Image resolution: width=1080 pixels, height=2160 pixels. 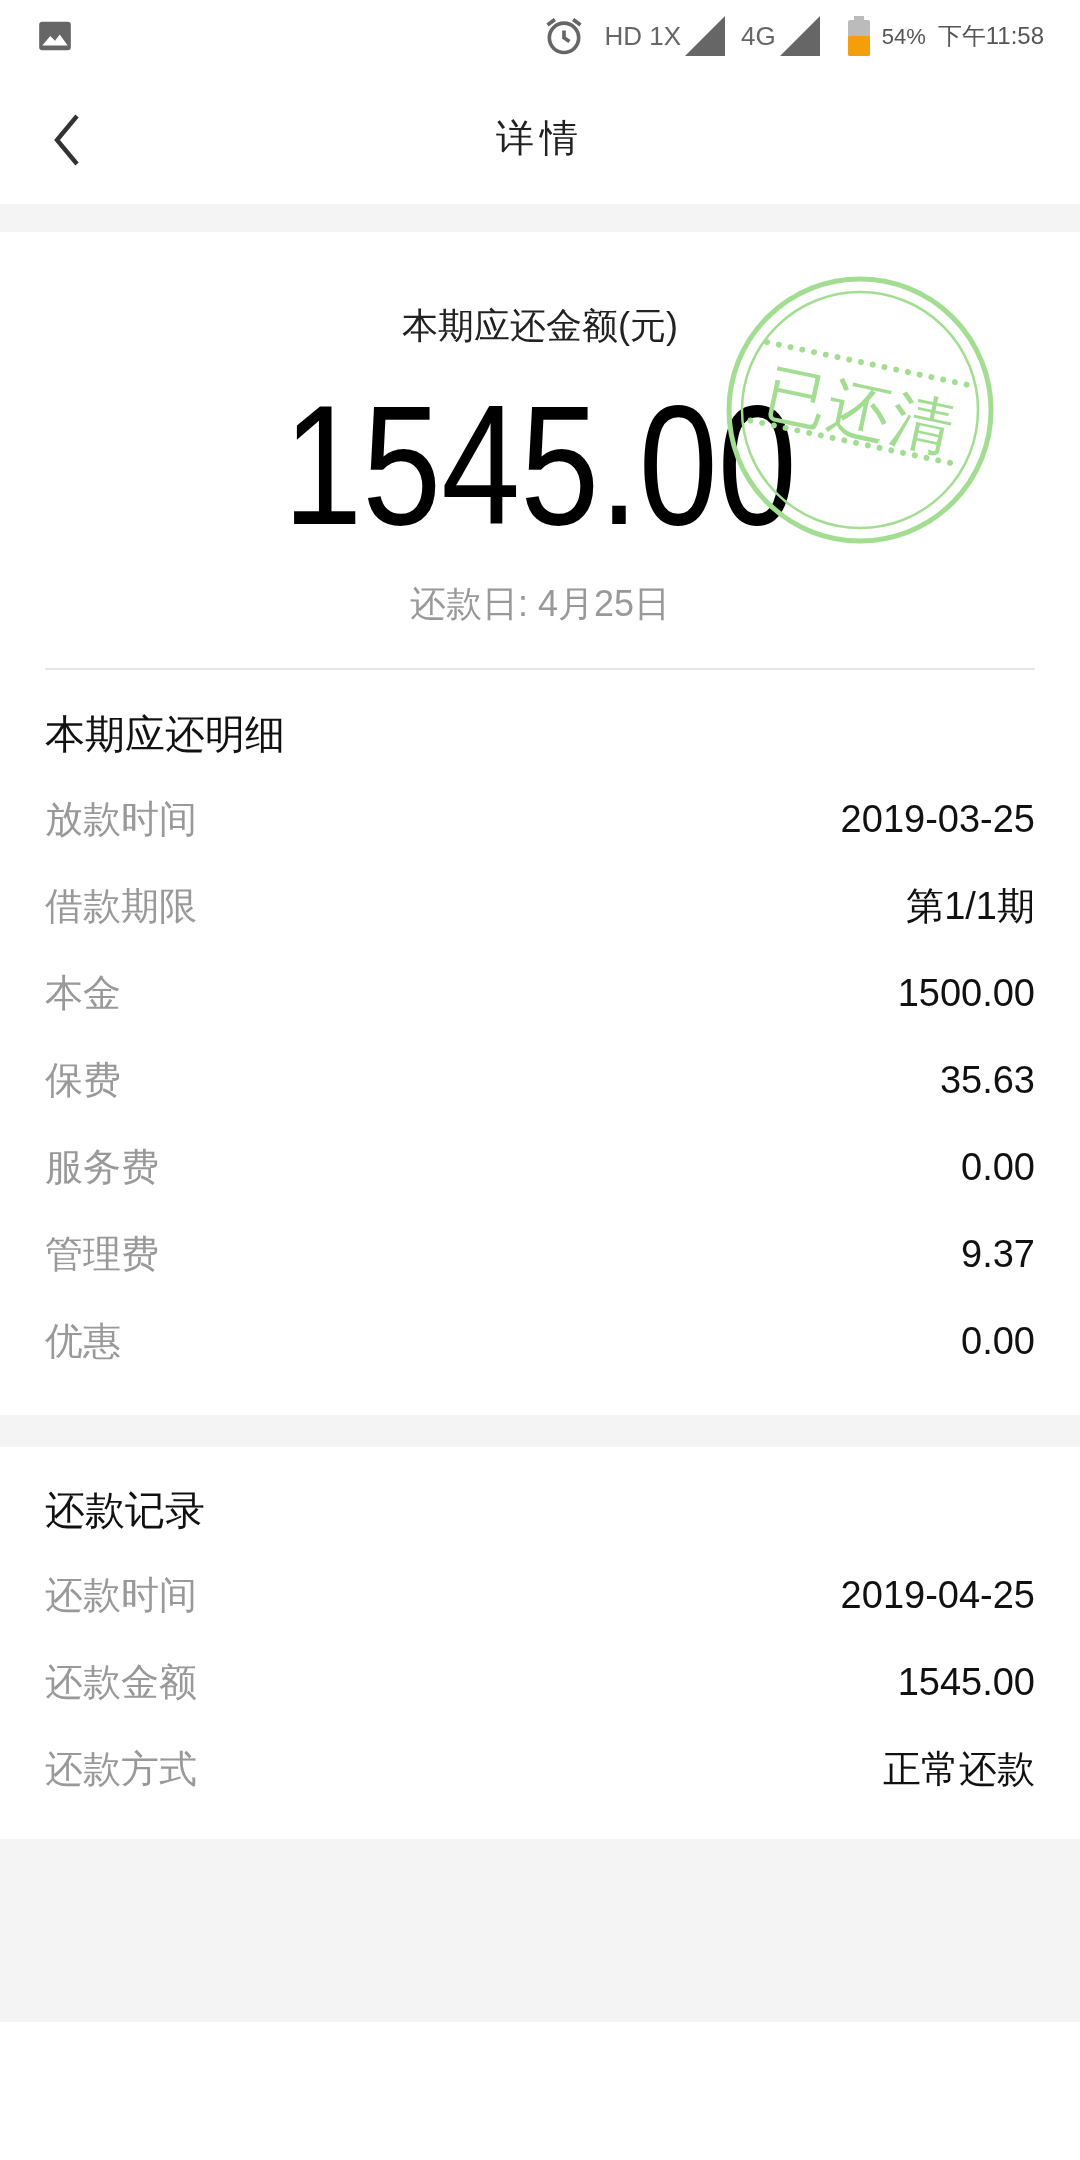 What do you see at coordinates (966, 993) in the screenshot?
I see `row-value: 1500.00` at bounding box center [966, 993].